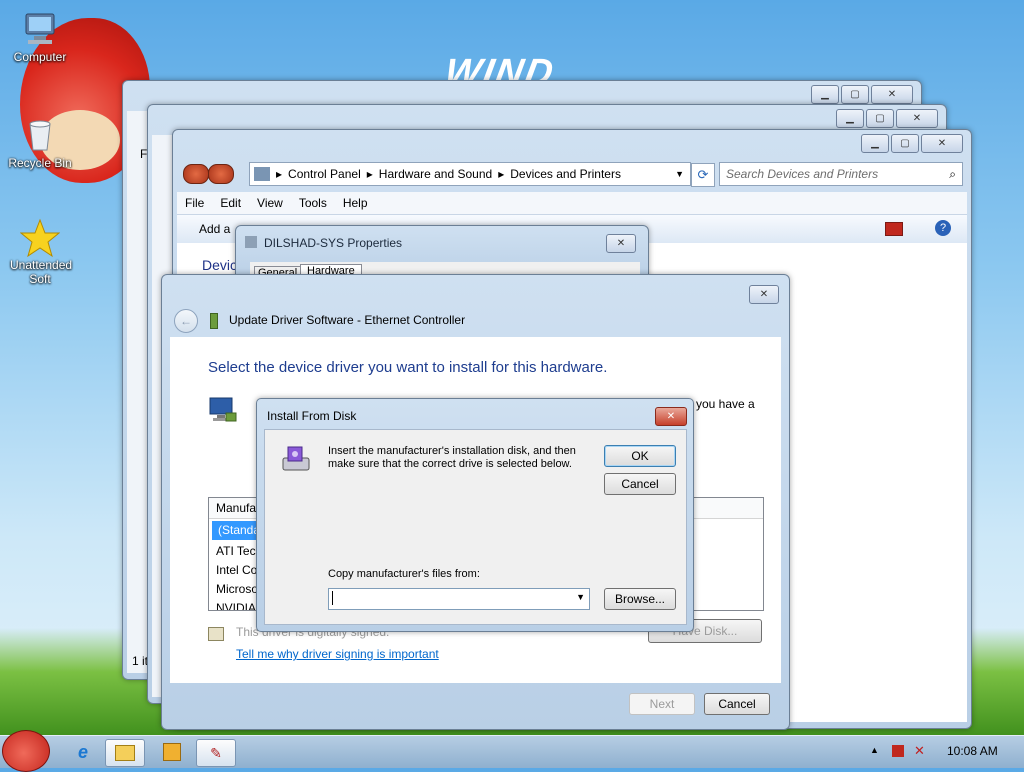  I want to click on dialog-title: DILSHAD-SYS Properties, so click(333, 243).